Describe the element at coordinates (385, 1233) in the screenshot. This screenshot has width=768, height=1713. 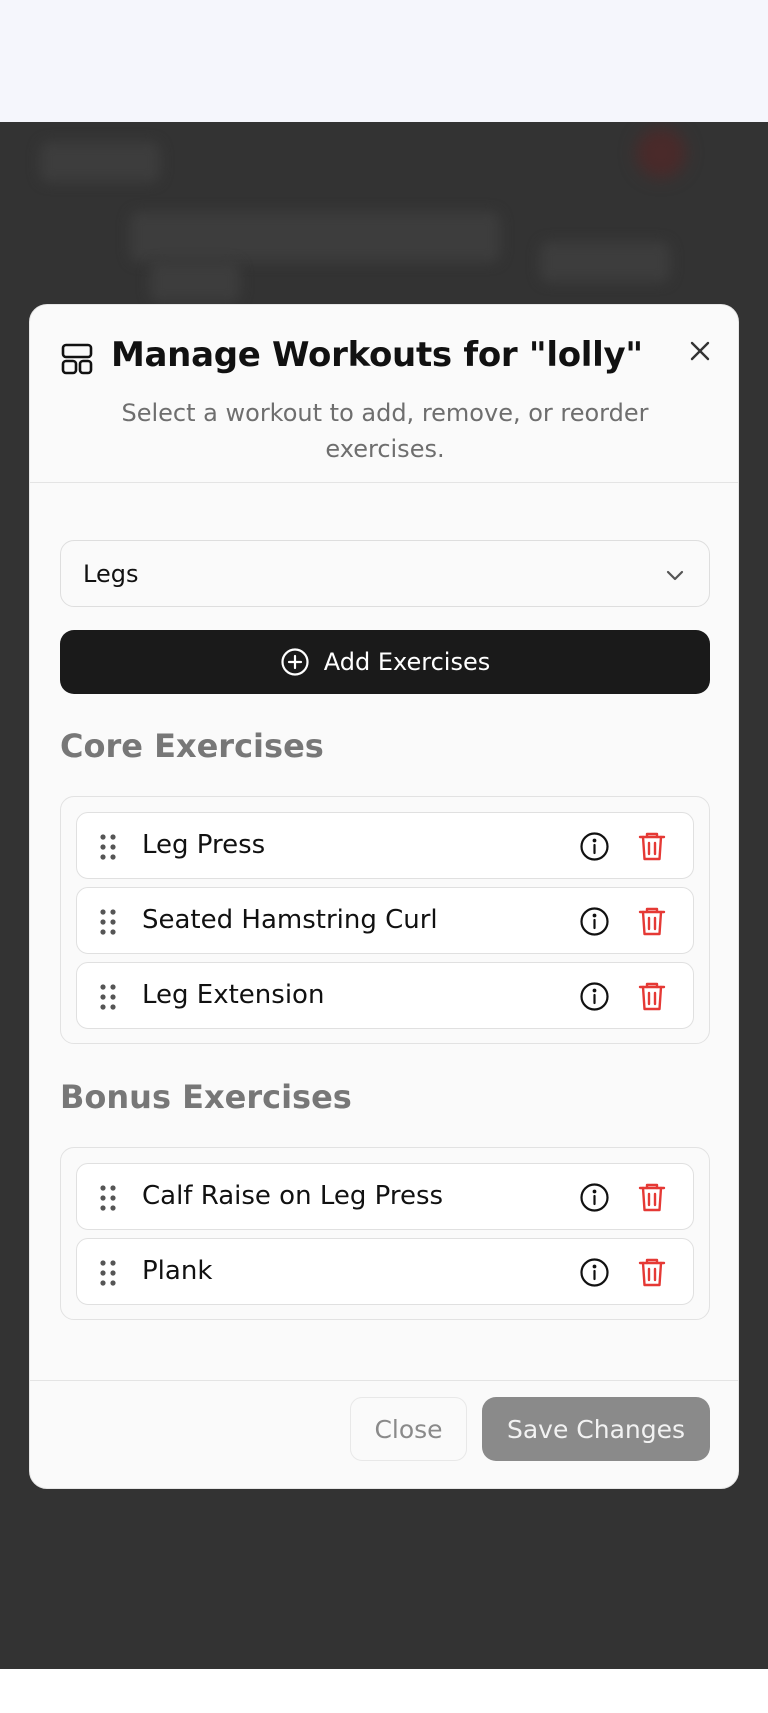
I see `bonus-exercises-list: Calf Raise on Leg Press Plank` at that location.